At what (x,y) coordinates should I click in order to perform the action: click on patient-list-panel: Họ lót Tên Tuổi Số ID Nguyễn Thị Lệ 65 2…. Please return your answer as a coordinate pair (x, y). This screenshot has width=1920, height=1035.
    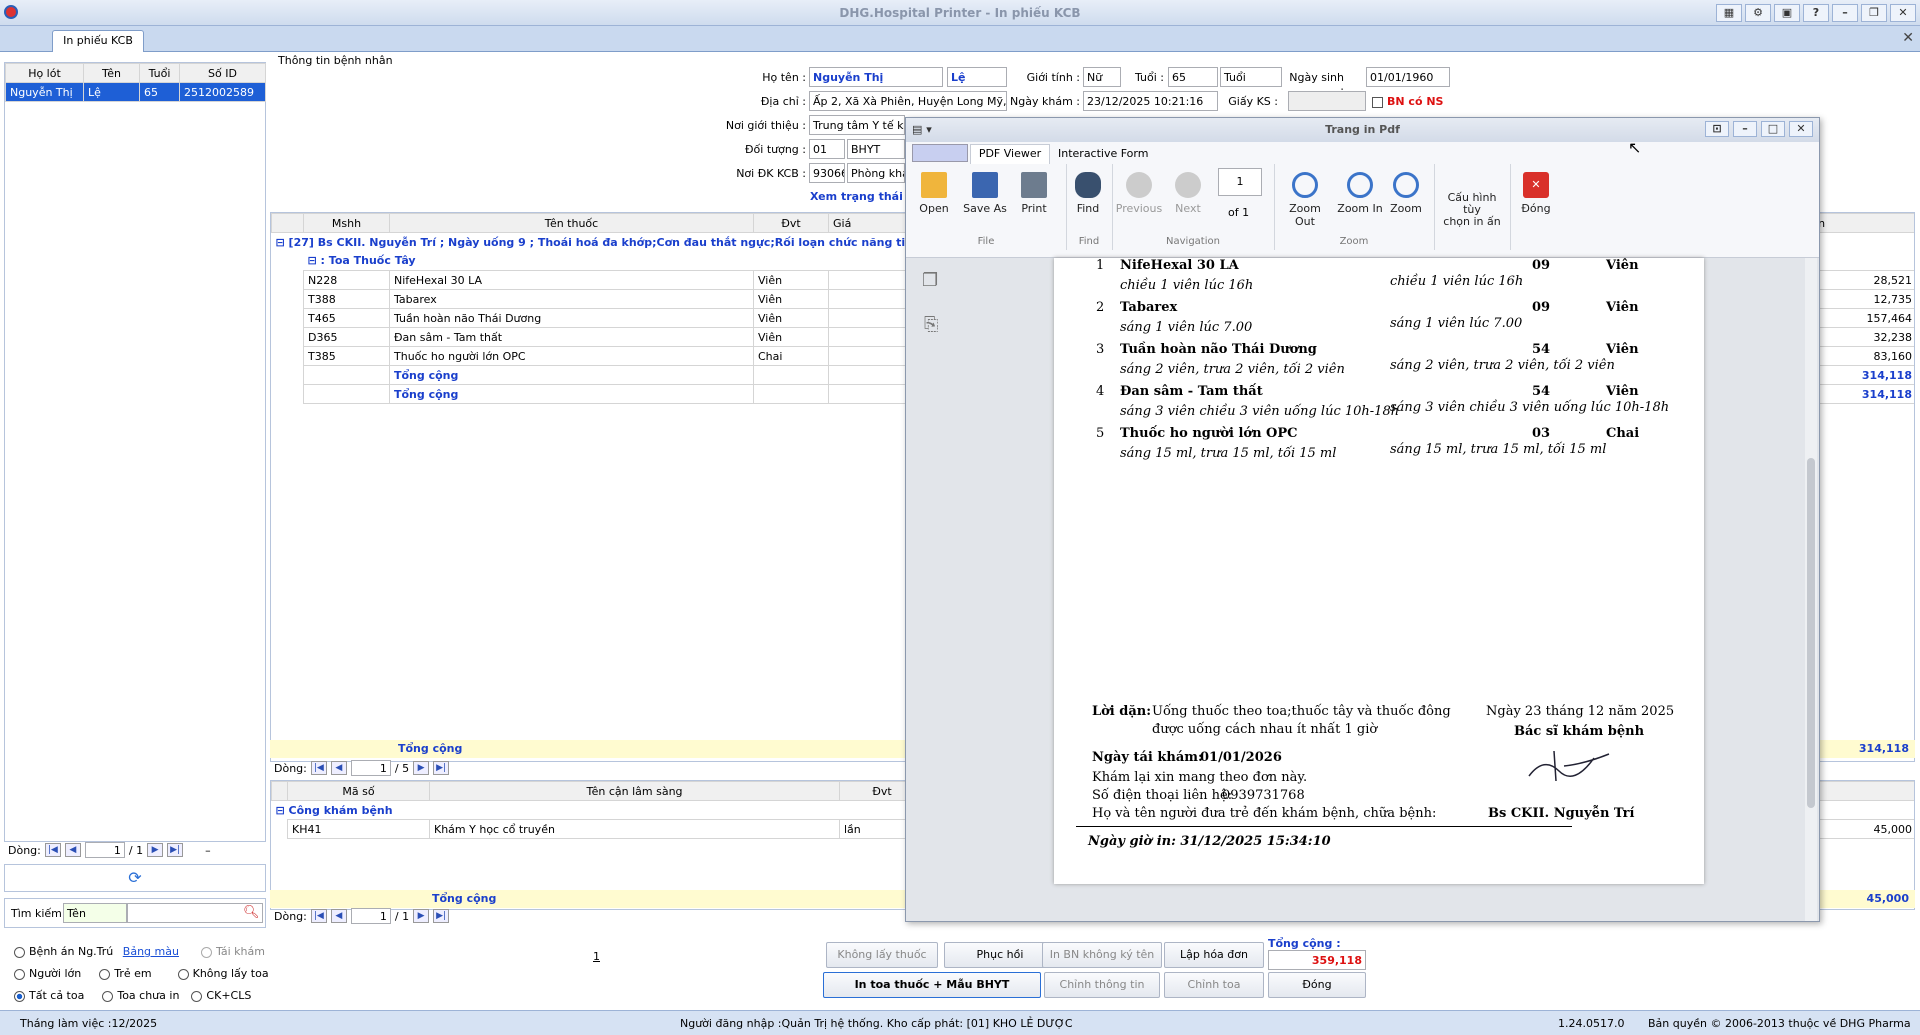
    Looking at the image, I should click on (135, 452).